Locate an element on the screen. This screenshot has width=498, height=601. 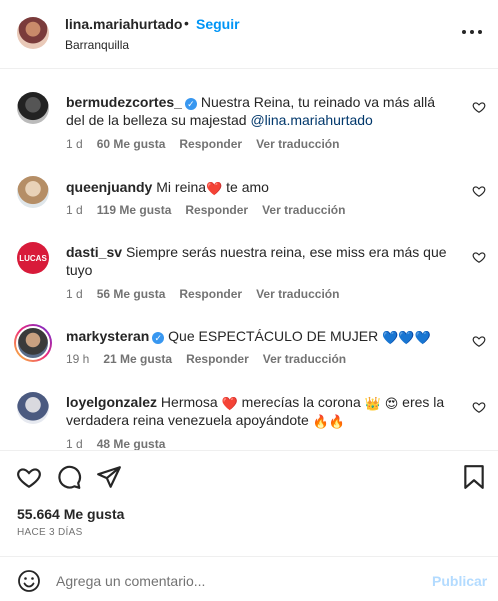
fire-emoji: 🔥🔥 is located at coordinates (329, 421).